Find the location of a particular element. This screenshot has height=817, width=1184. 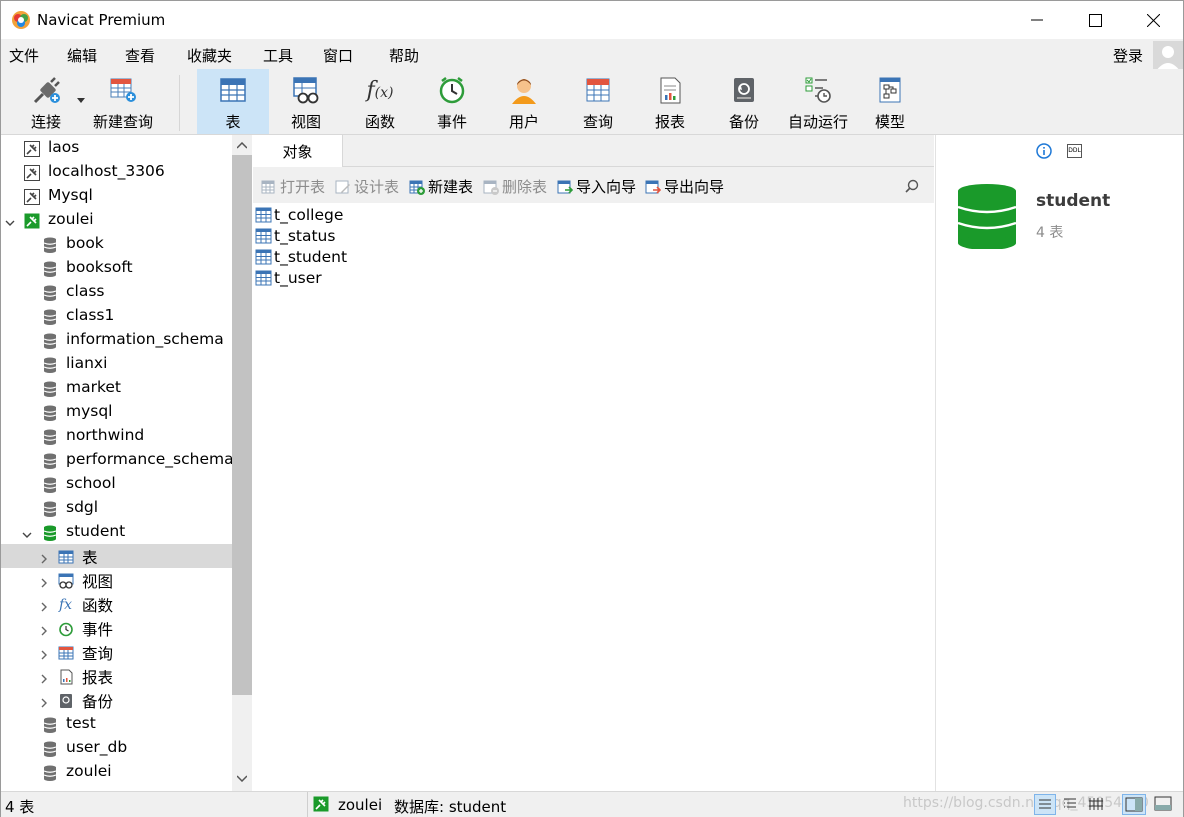

toolbar-user-button: 用户 is located at coordinates (524, 101).